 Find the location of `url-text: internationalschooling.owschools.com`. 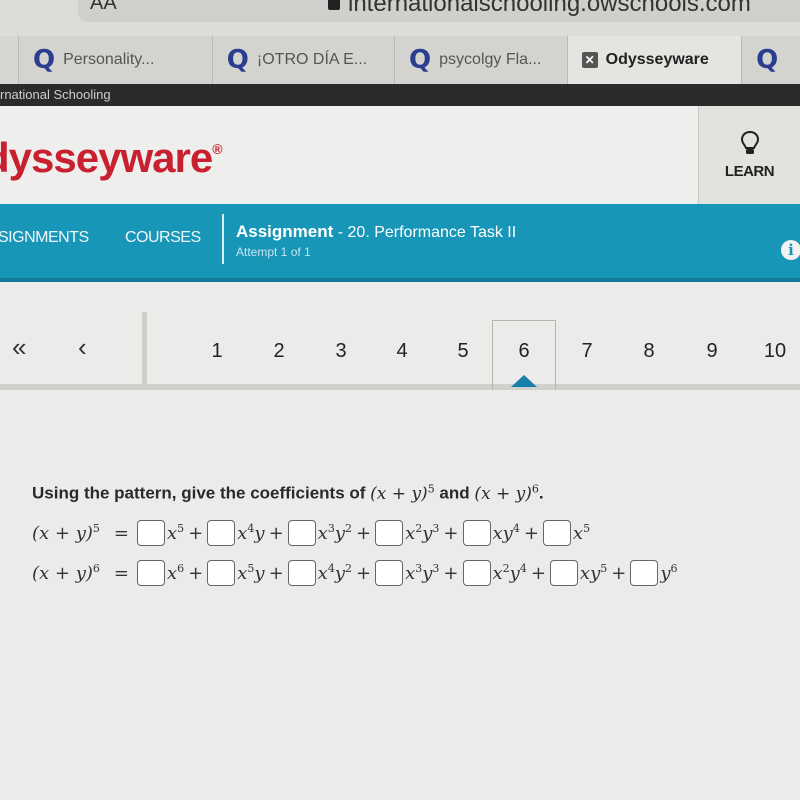

url-text: internationalschooling.owschools.com is located at coordinates (549, 9).